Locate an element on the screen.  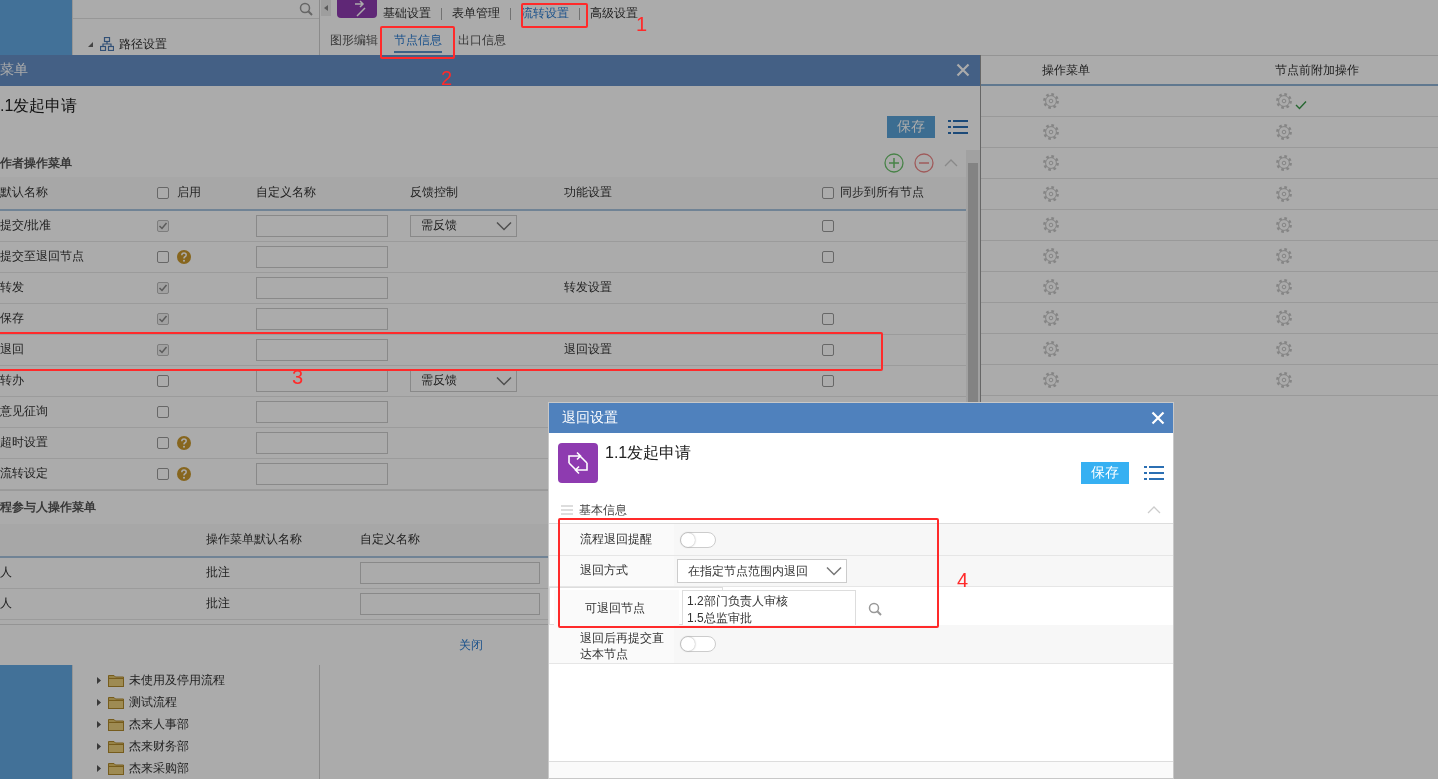
search-field is located at coordinates (196, 9).